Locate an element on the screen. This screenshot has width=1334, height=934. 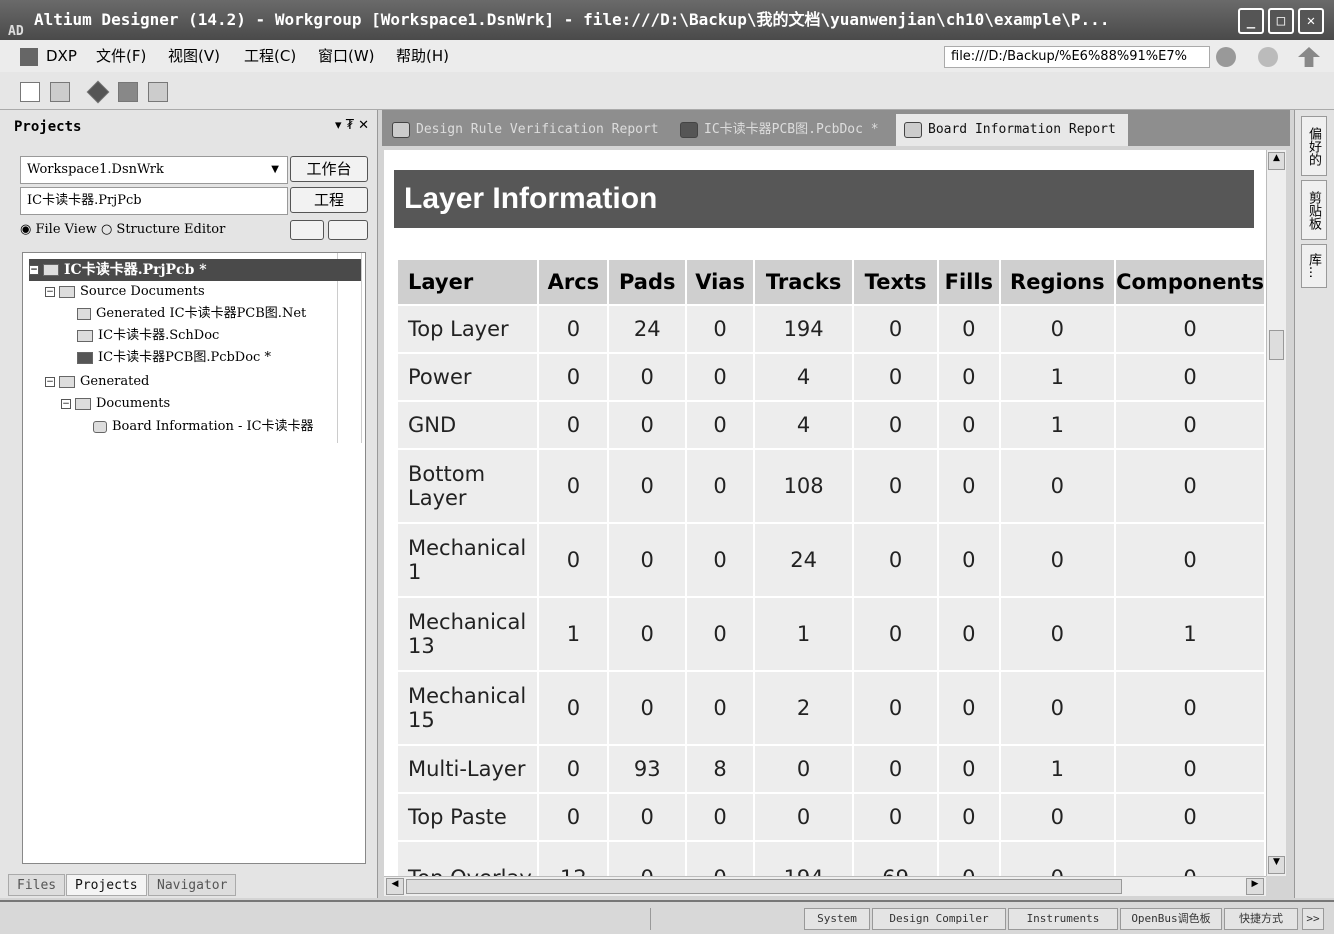
panel-title: Projects is located at coordinates (48, 127).